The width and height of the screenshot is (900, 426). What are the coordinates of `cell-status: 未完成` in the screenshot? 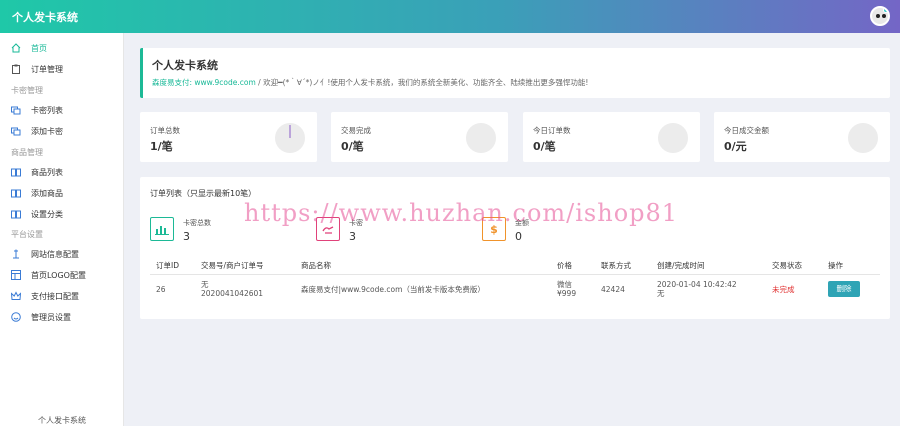 It's located at (794, 289).